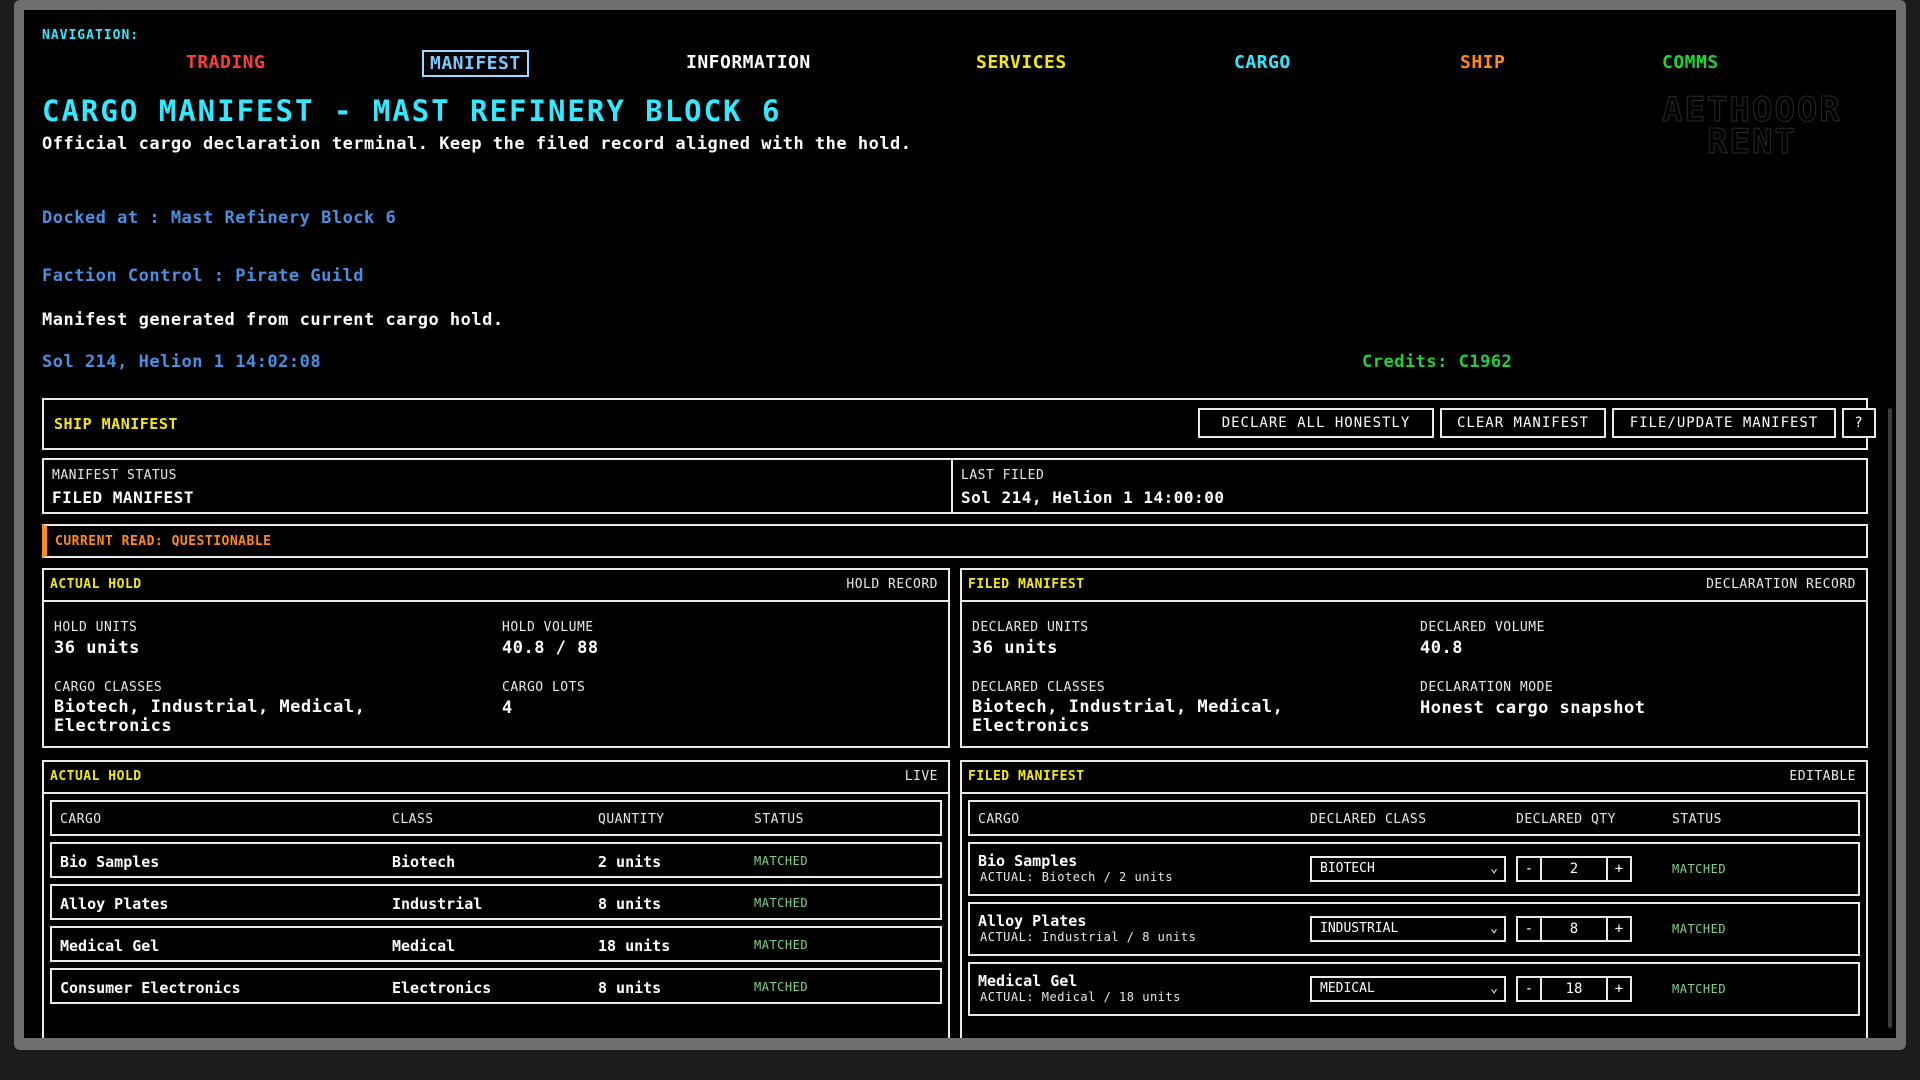  I want to click on actual-hold-table-header: ACTUAL HOLD LIVE, so click(496, 778).